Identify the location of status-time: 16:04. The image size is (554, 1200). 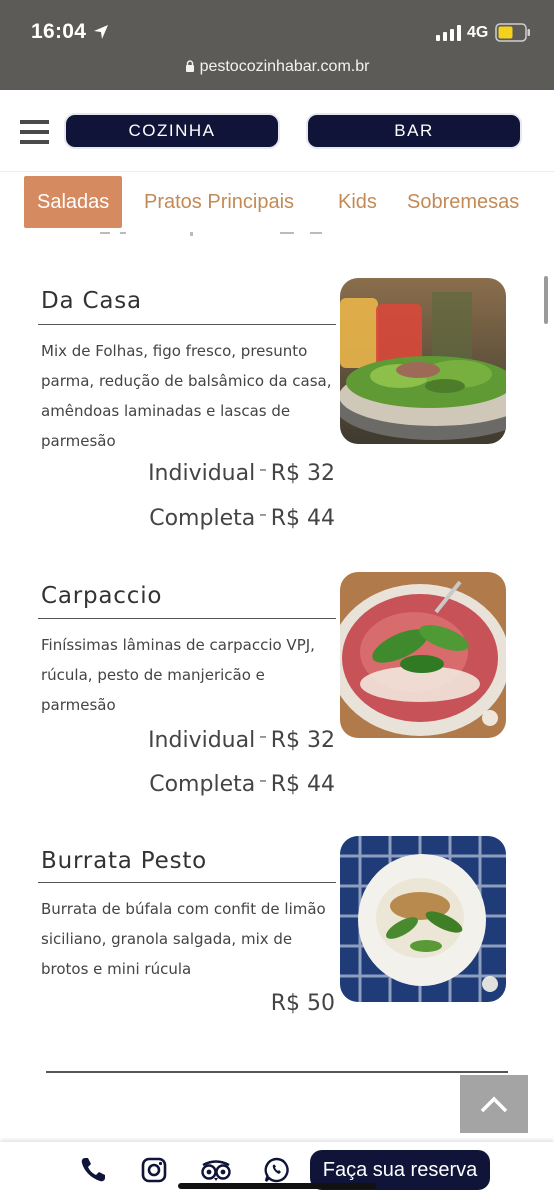
(59, 31).